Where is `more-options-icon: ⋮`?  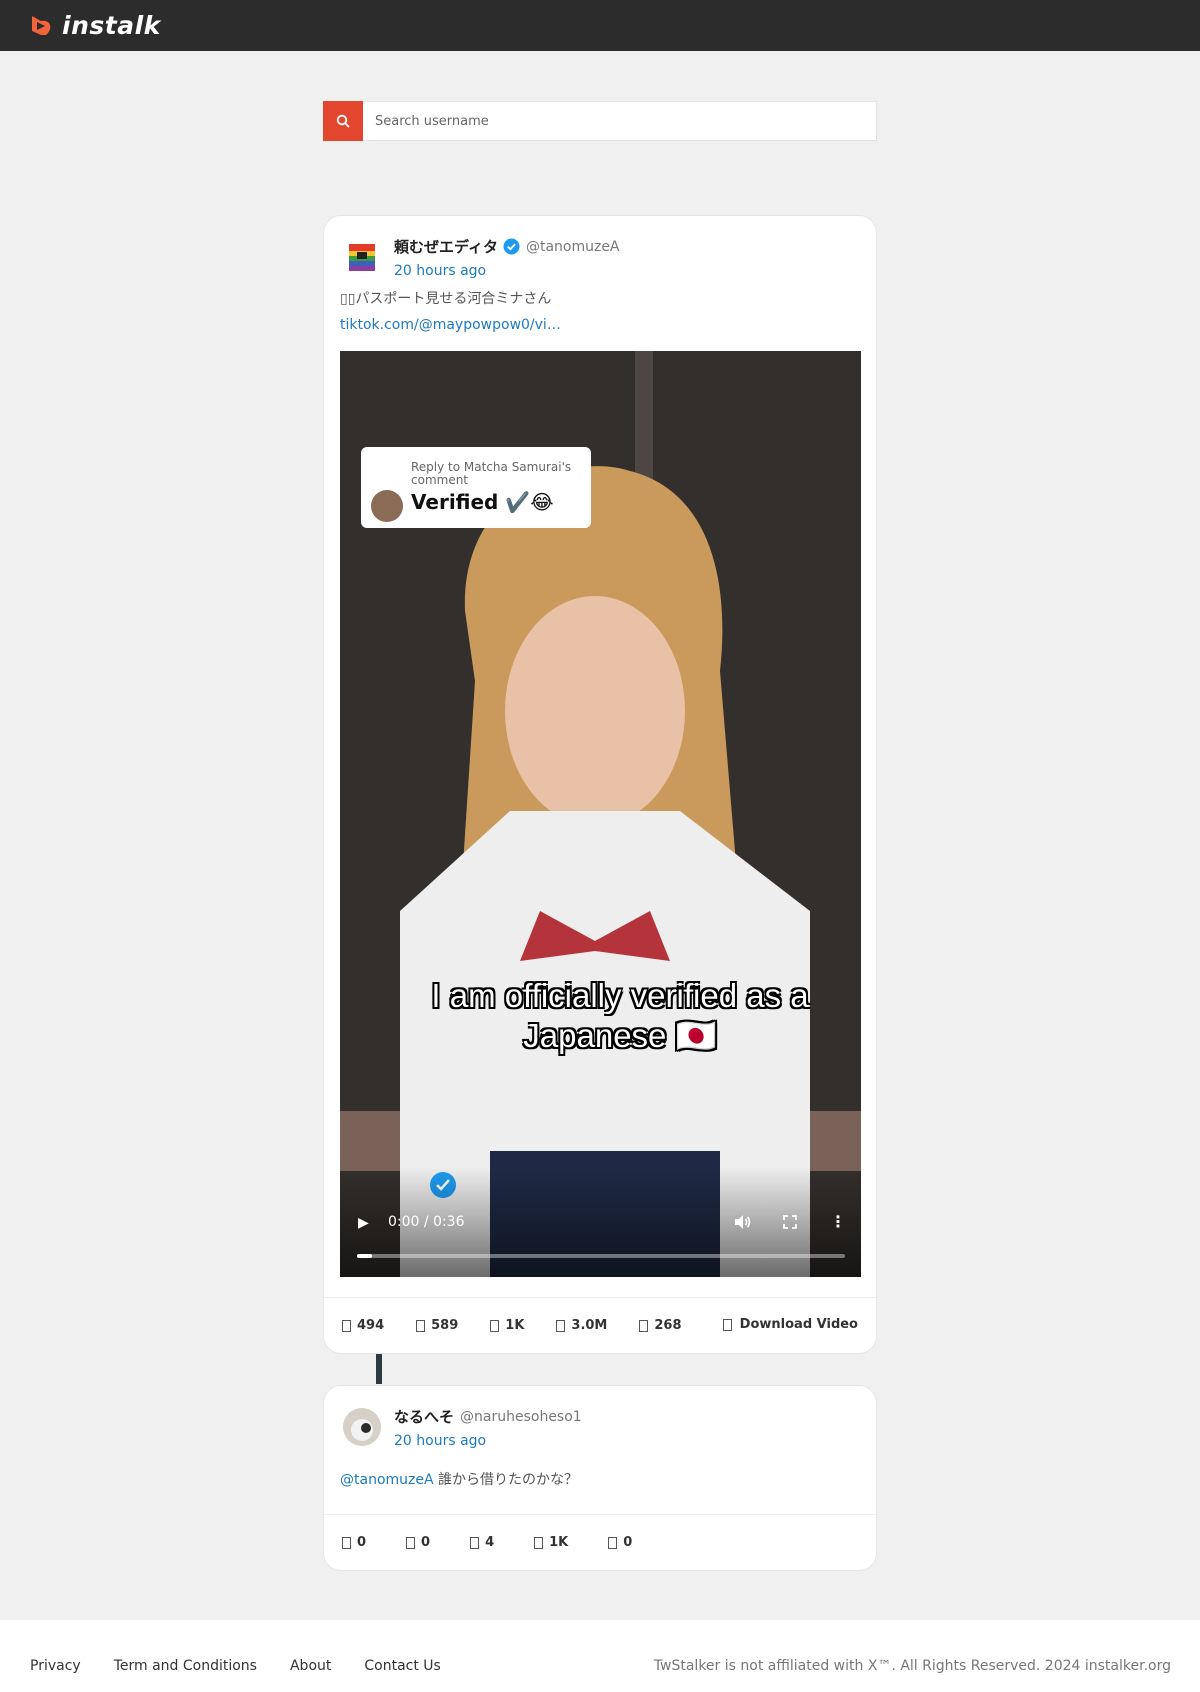 more-options-icon: ⋮ is located at coordinates (838, 1221).